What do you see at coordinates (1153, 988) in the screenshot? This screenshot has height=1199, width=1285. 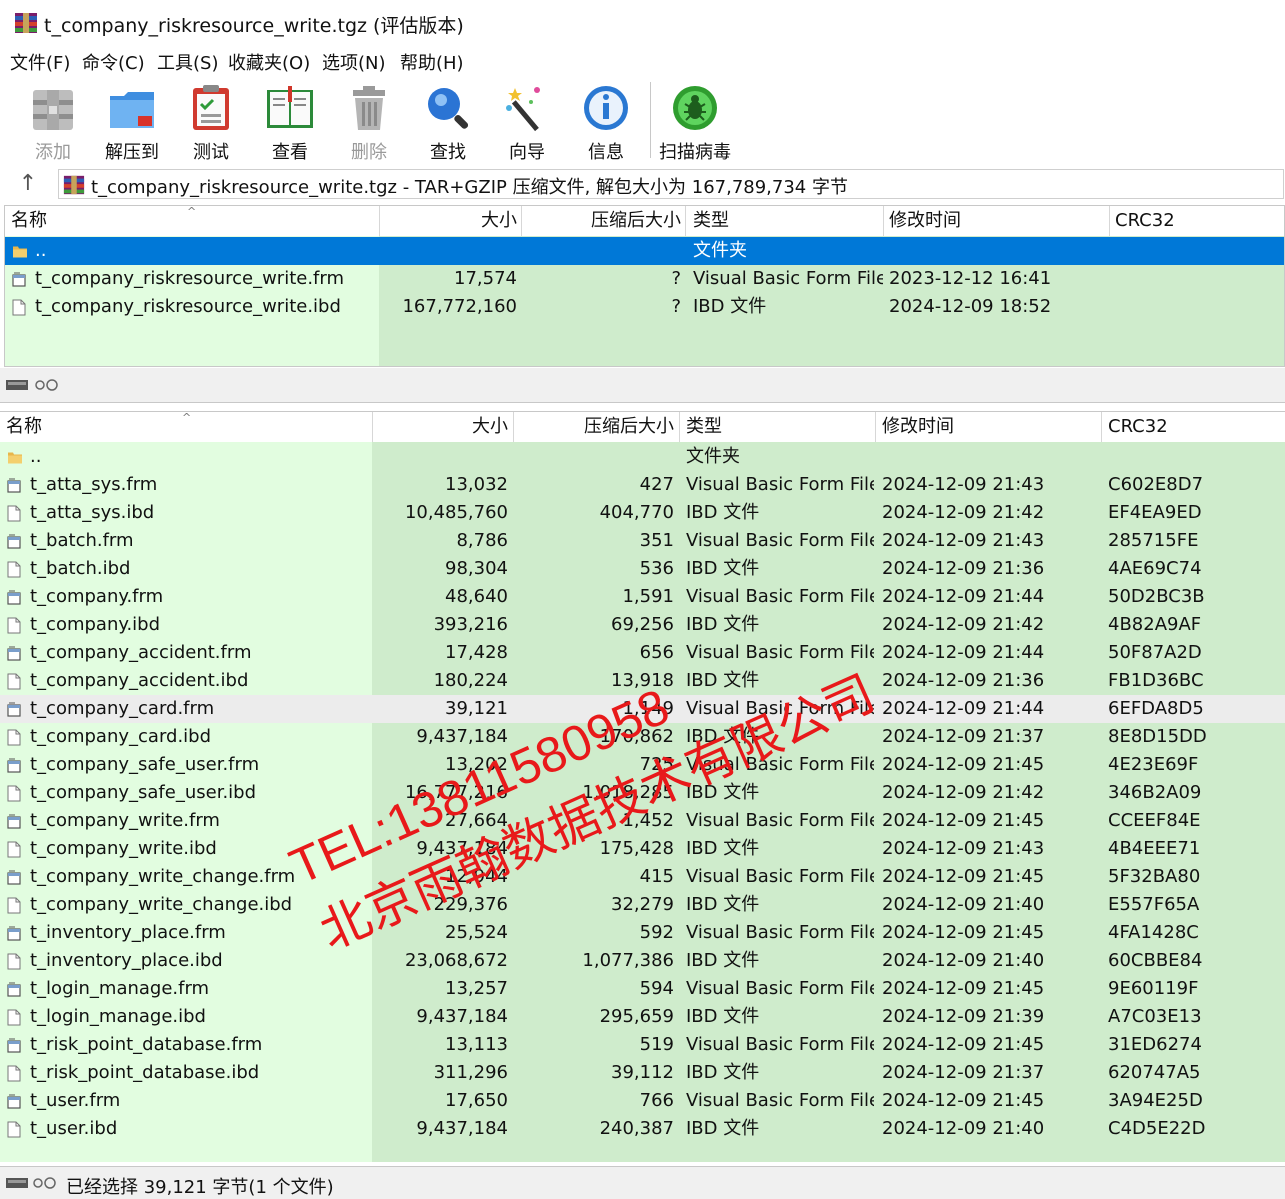 I see `cell-crc: 9E60119F` at bounding box center [1153, 988].